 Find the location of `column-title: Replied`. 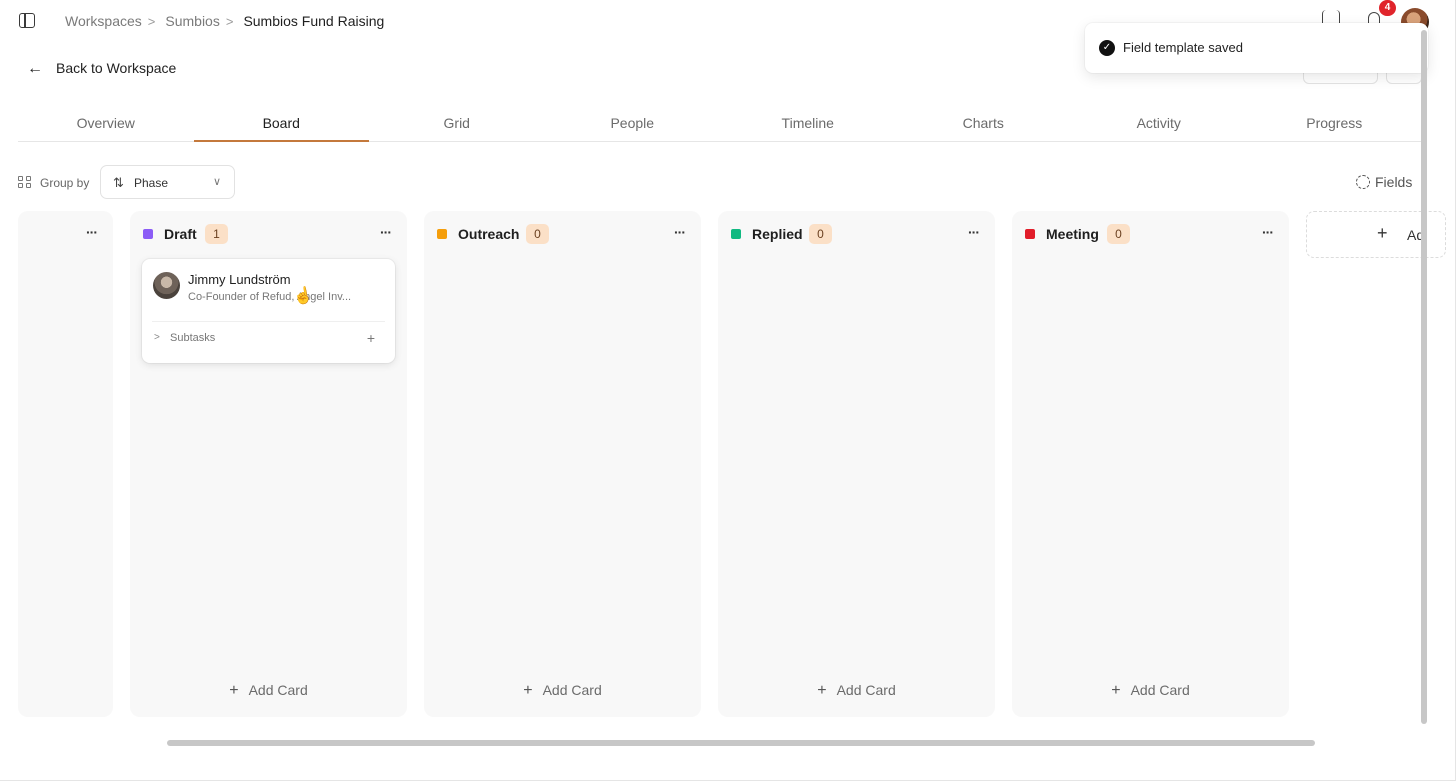

column-title: Replied is located at coordinates (777, 234).